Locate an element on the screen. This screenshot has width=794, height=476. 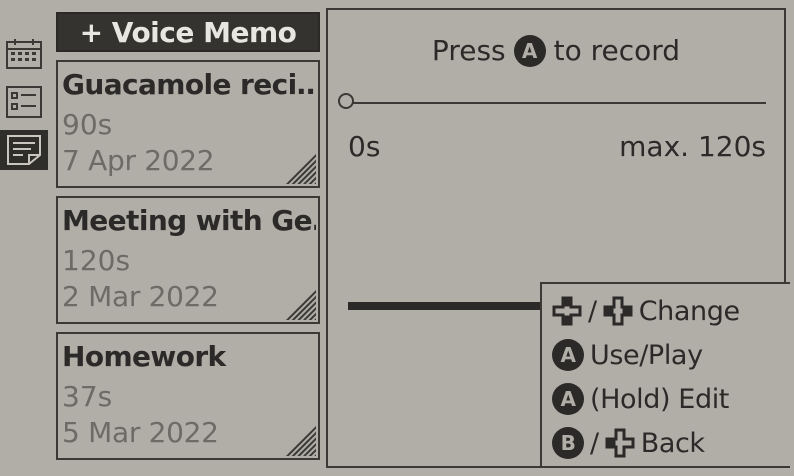
timeline-handle is located at coordinates (346, 101).